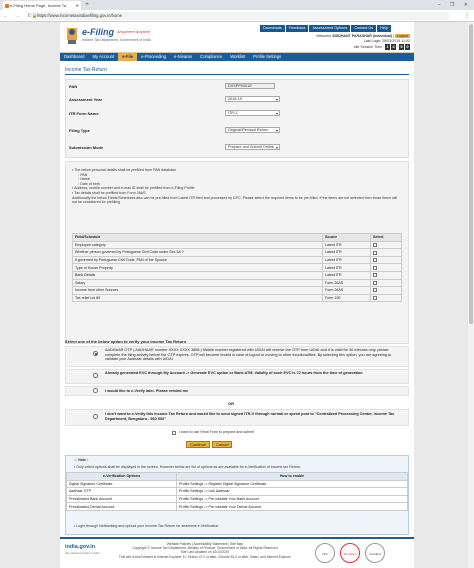 This screenshot has height=568, width=474. Describe the element at coordinates (77, 5) in the screenshot. I see `close-tab-icon: ✕` at that location.